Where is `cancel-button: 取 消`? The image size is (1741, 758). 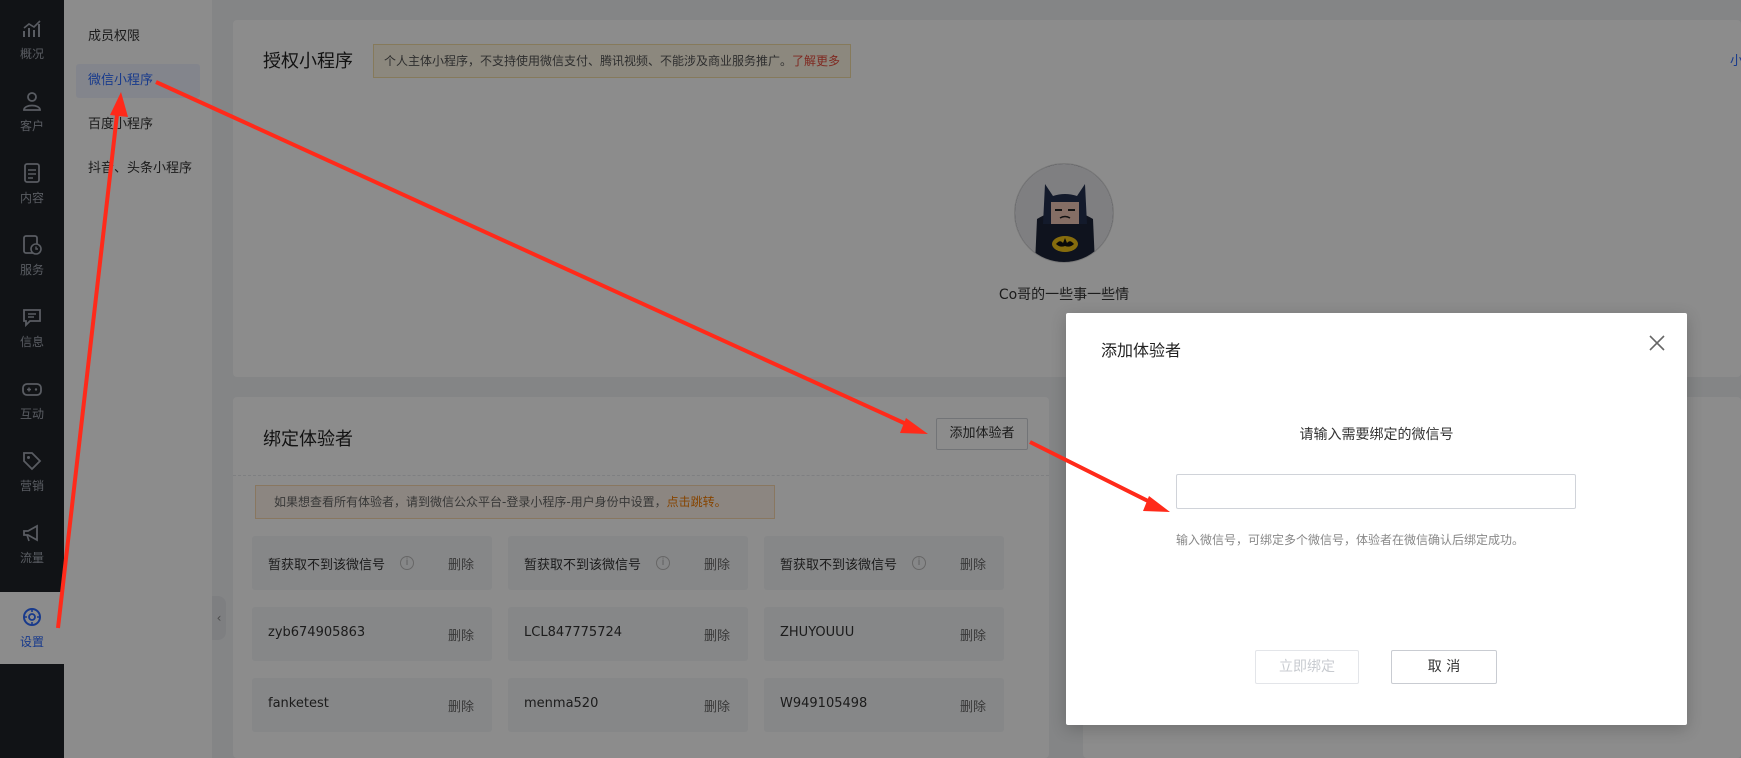 cancel-button: 取 消 is located at coordinates (1444, 667).